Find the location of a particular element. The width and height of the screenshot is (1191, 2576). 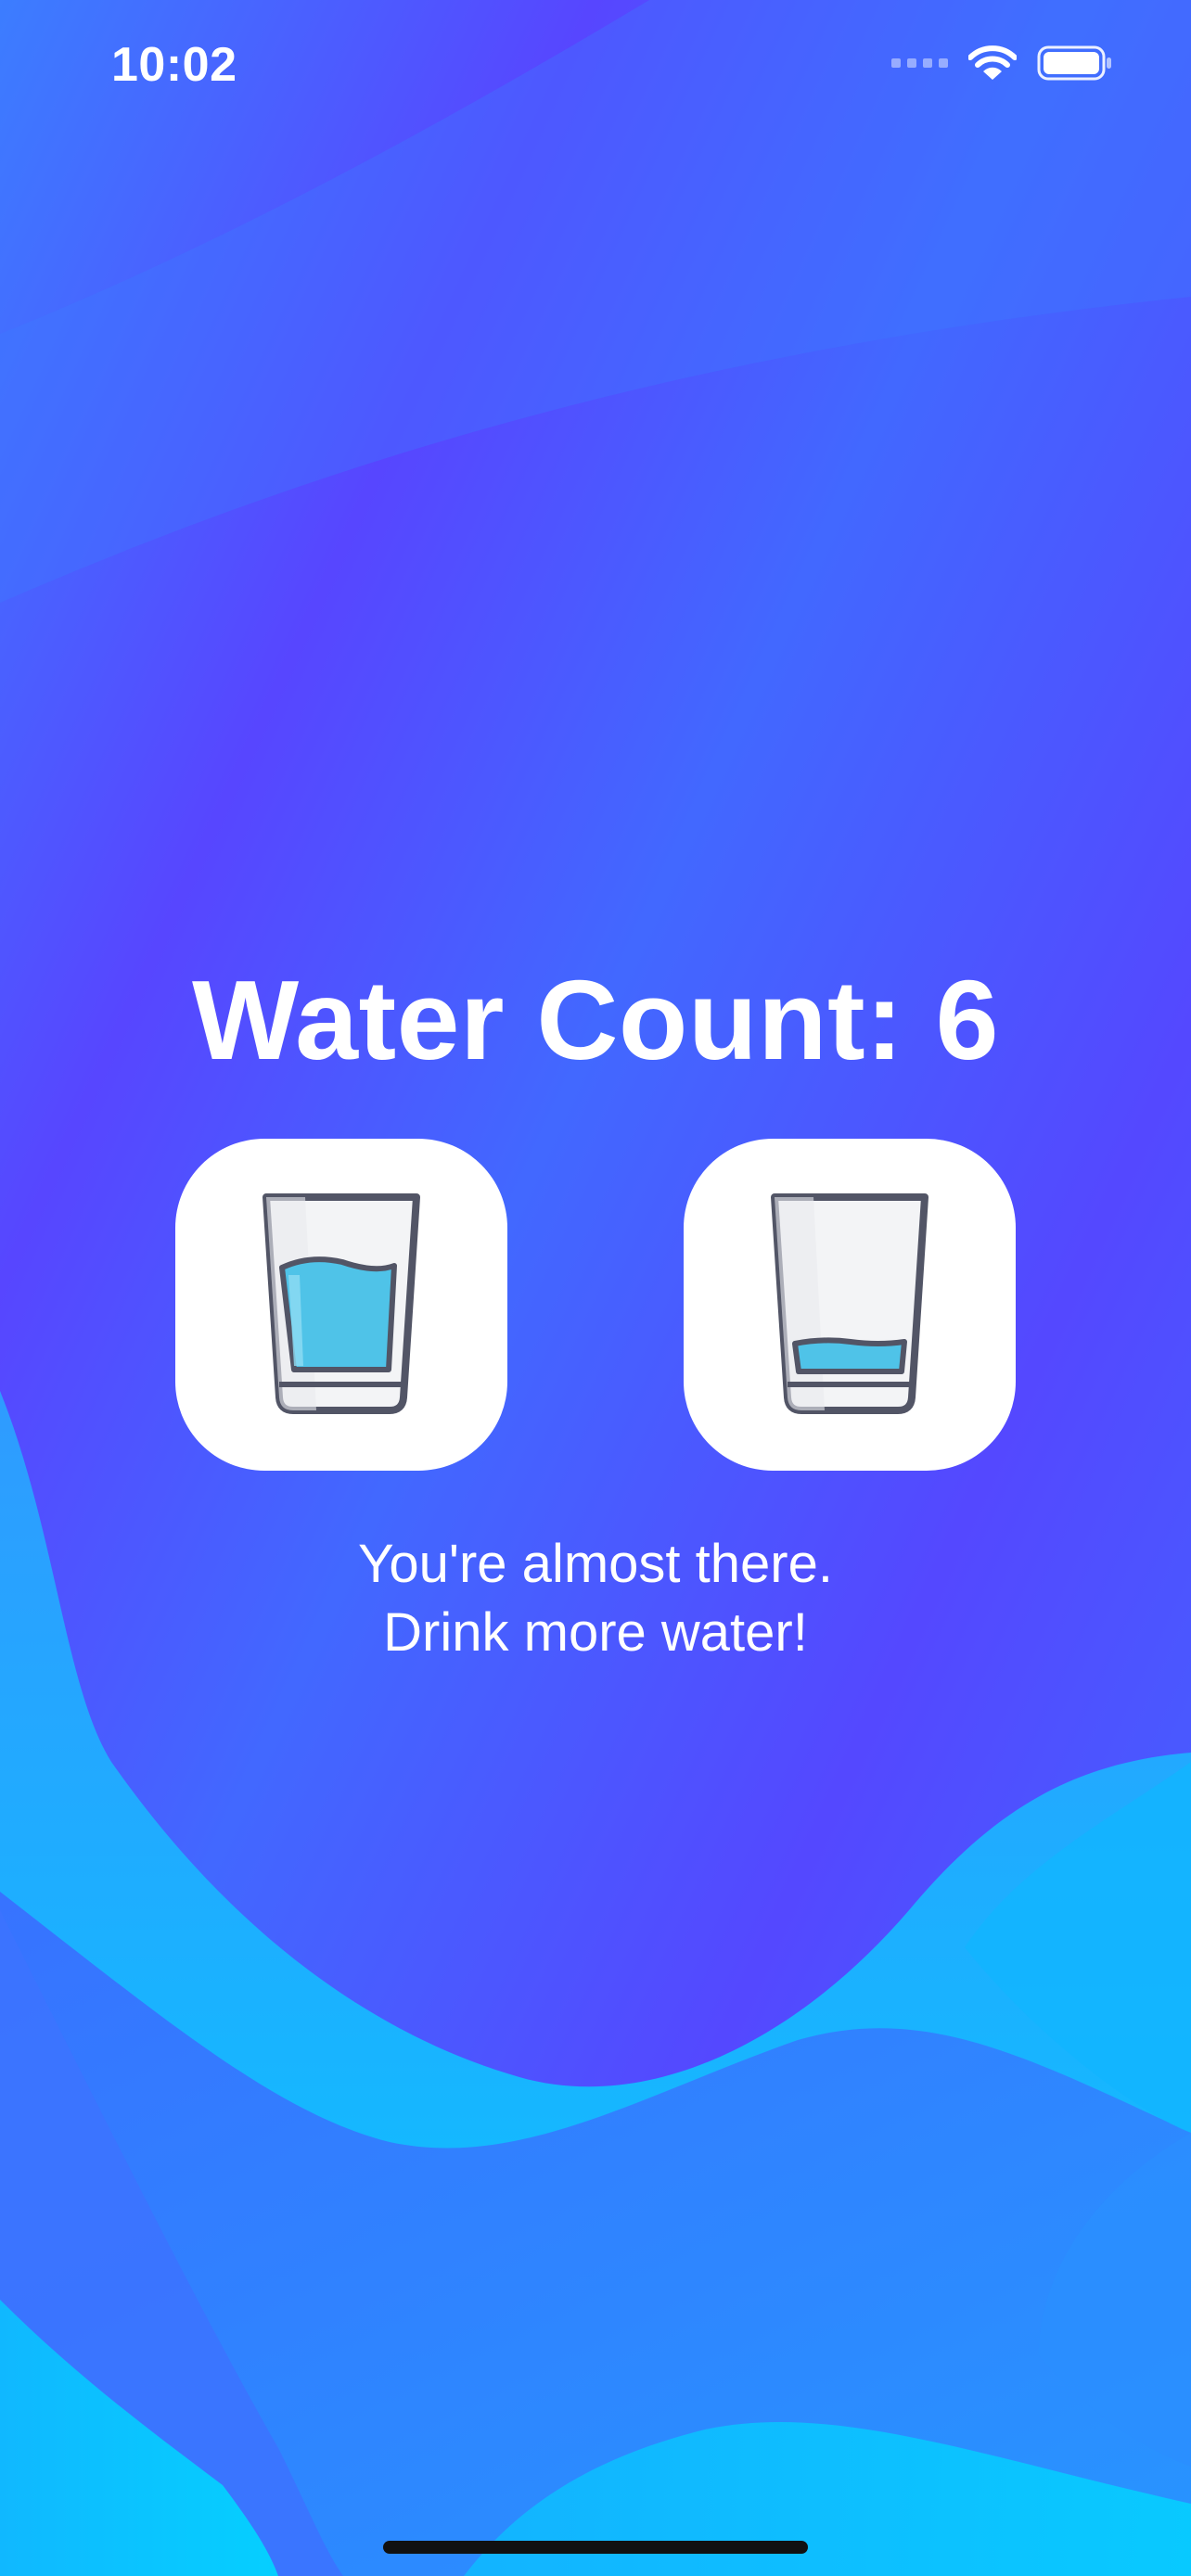

empty-glass-icon is located at coordinates (849, 1304).